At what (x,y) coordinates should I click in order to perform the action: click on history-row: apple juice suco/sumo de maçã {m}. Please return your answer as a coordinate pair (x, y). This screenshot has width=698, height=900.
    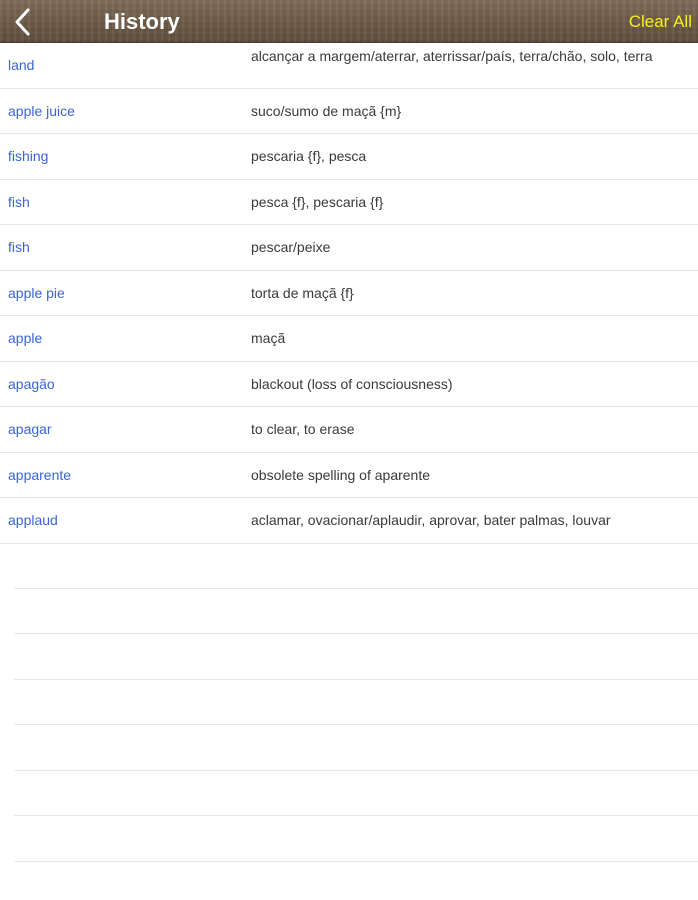
    Looking at the image, I should click on (349, 111).